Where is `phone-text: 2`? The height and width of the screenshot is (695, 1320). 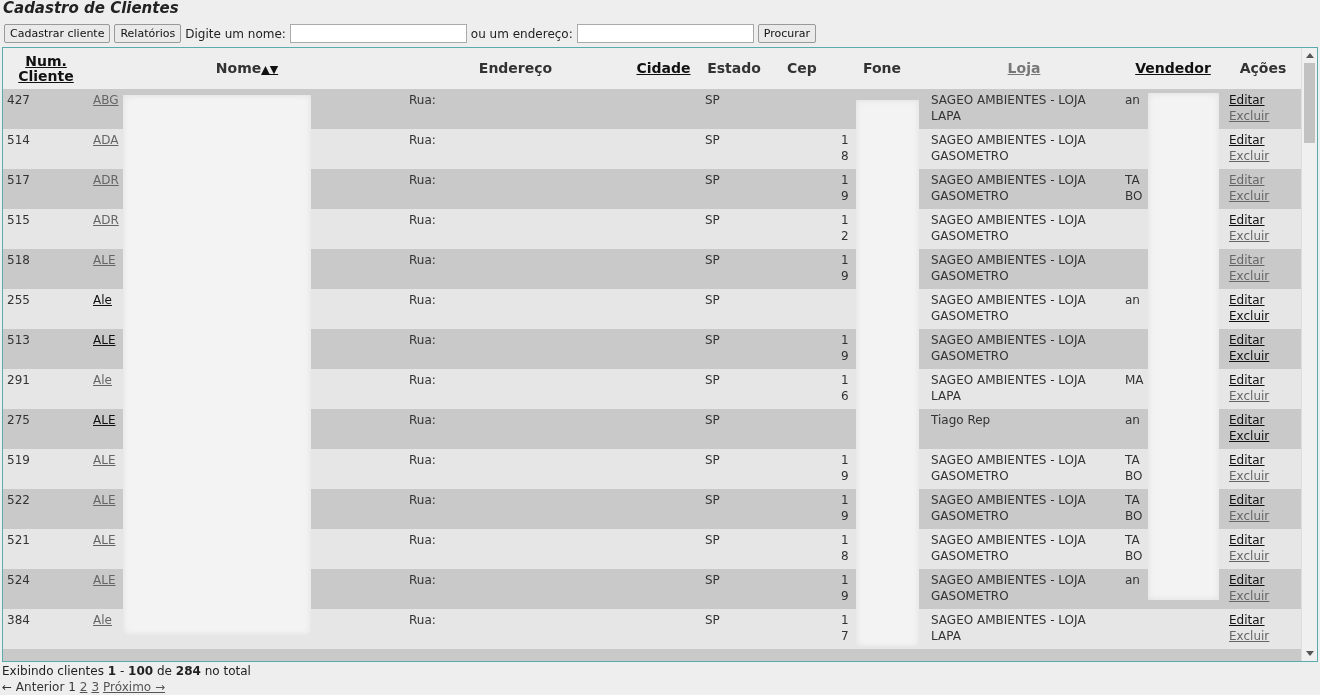
phone-text: 2 is located at coordinates (845, 236).